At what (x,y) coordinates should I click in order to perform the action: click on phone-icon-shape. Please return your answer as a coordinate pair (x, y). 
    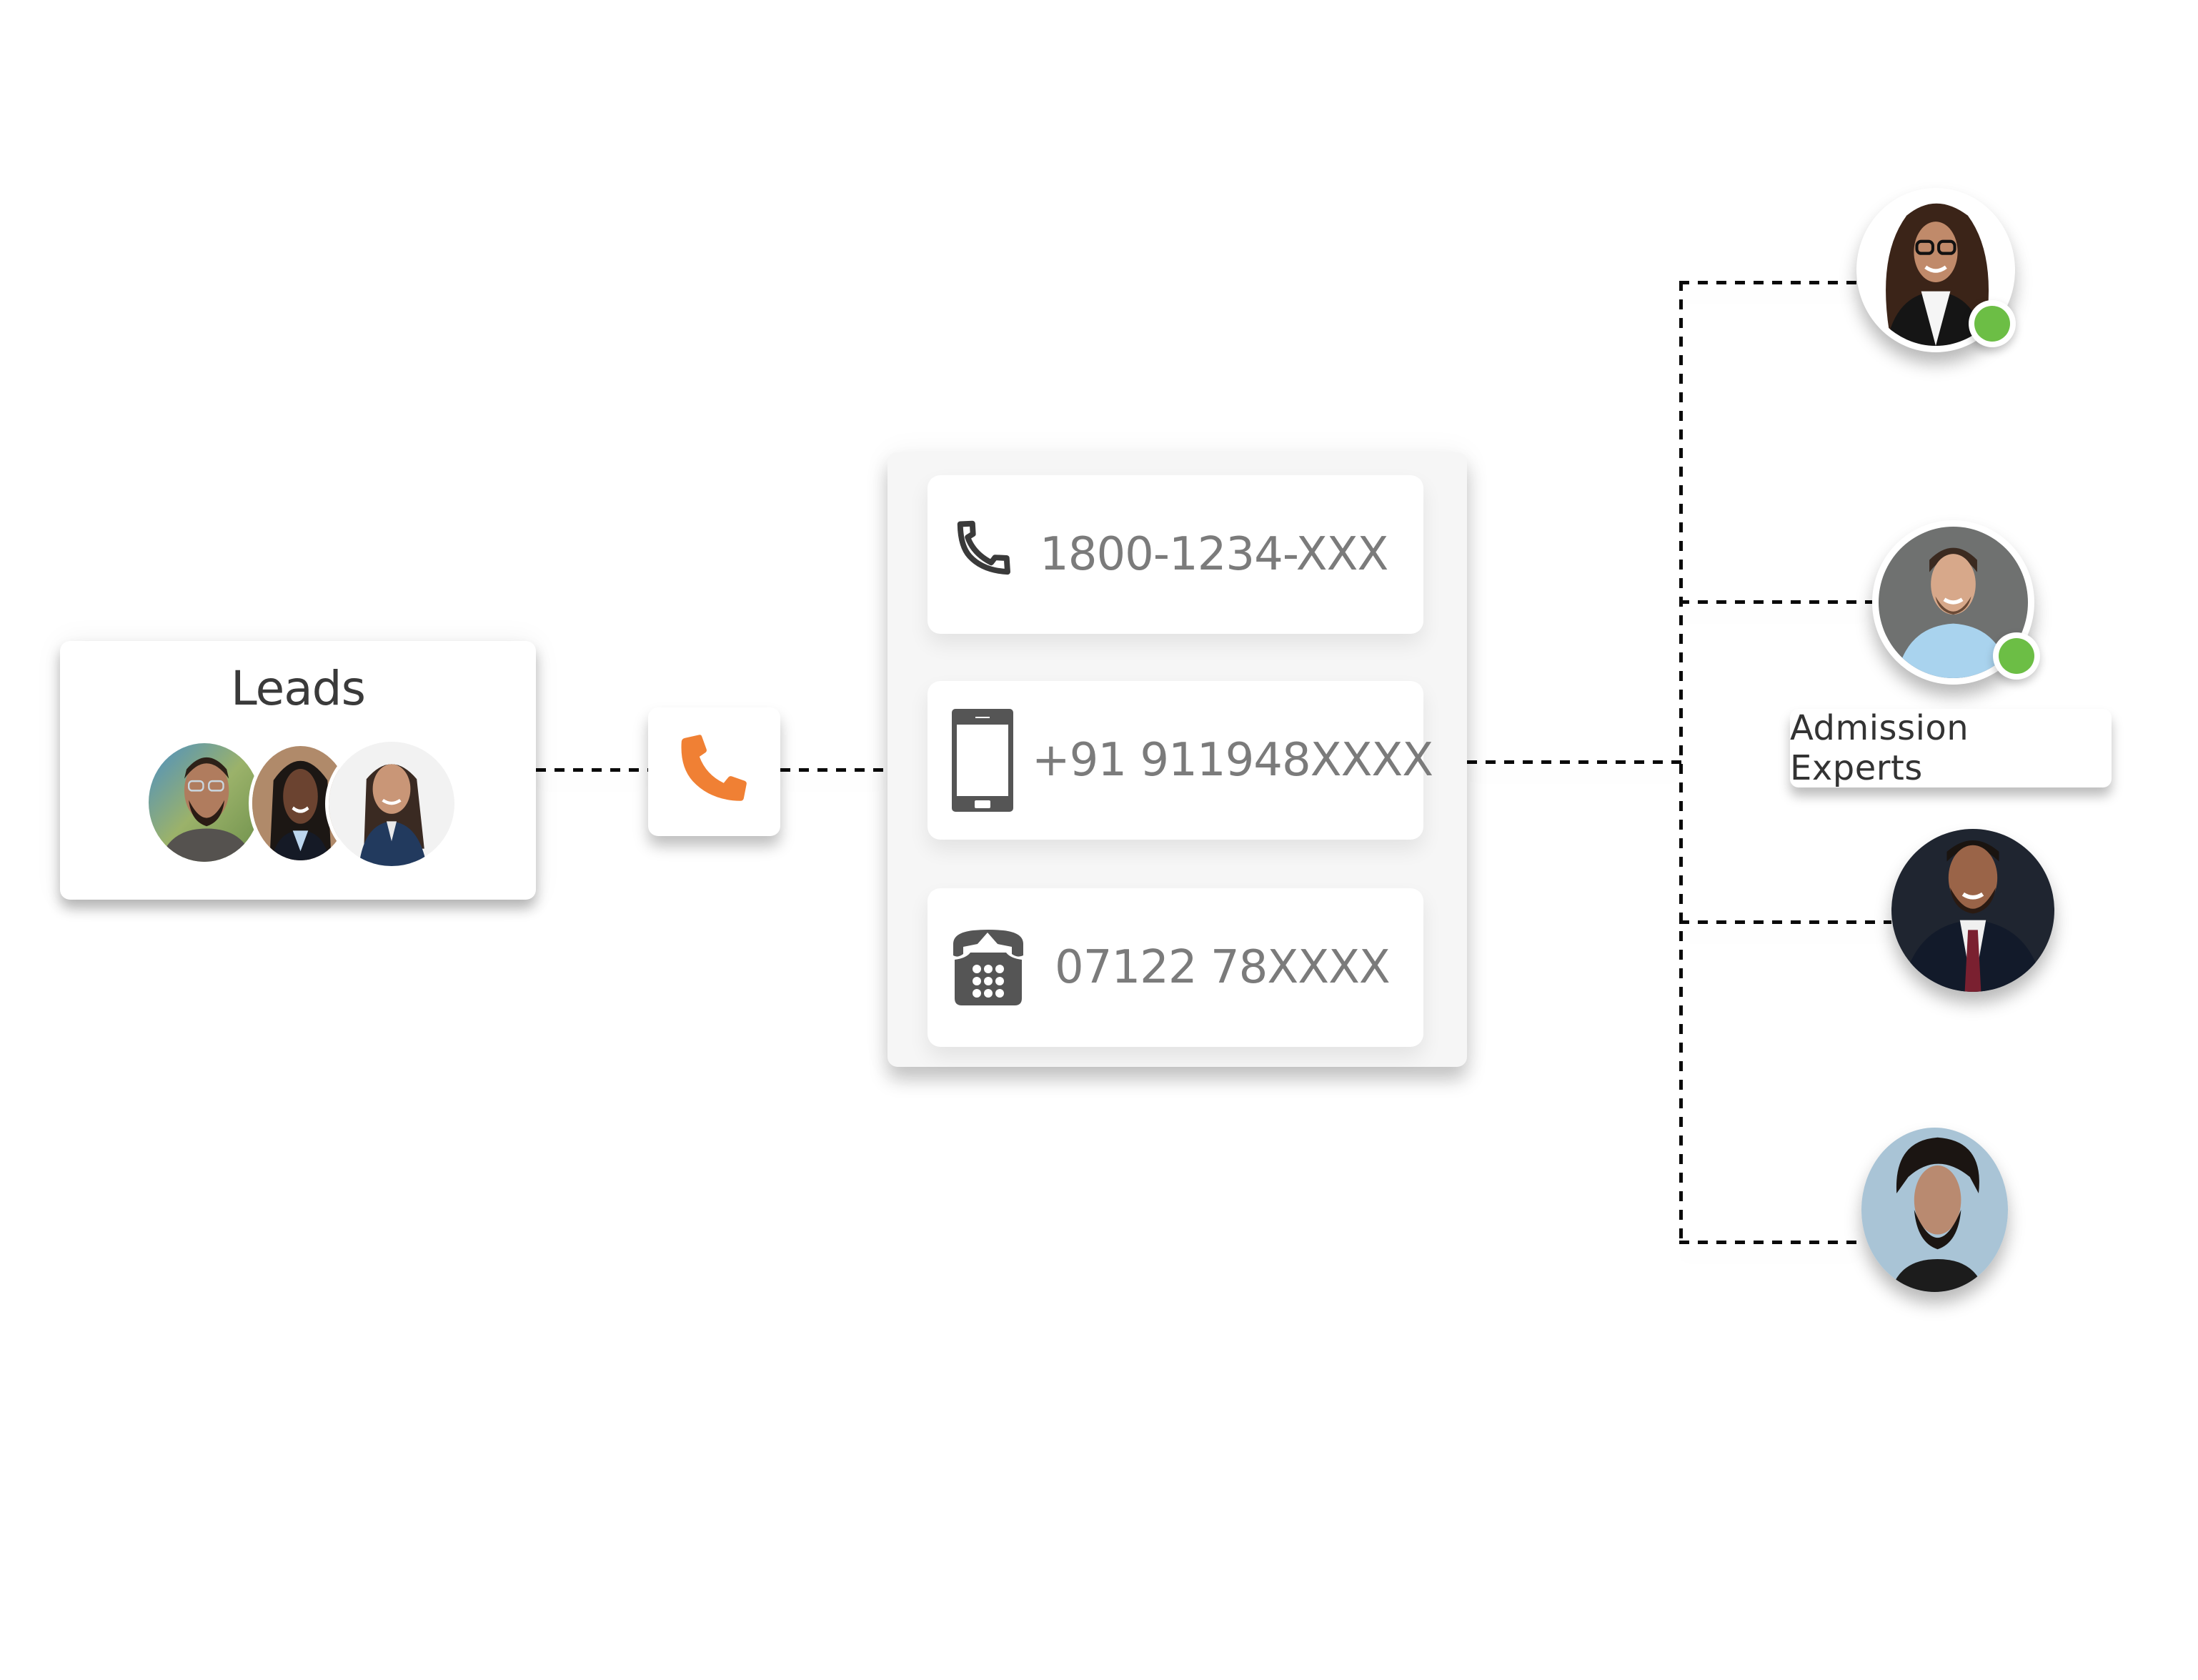
    Looking at the image, I should click on (713, 768).